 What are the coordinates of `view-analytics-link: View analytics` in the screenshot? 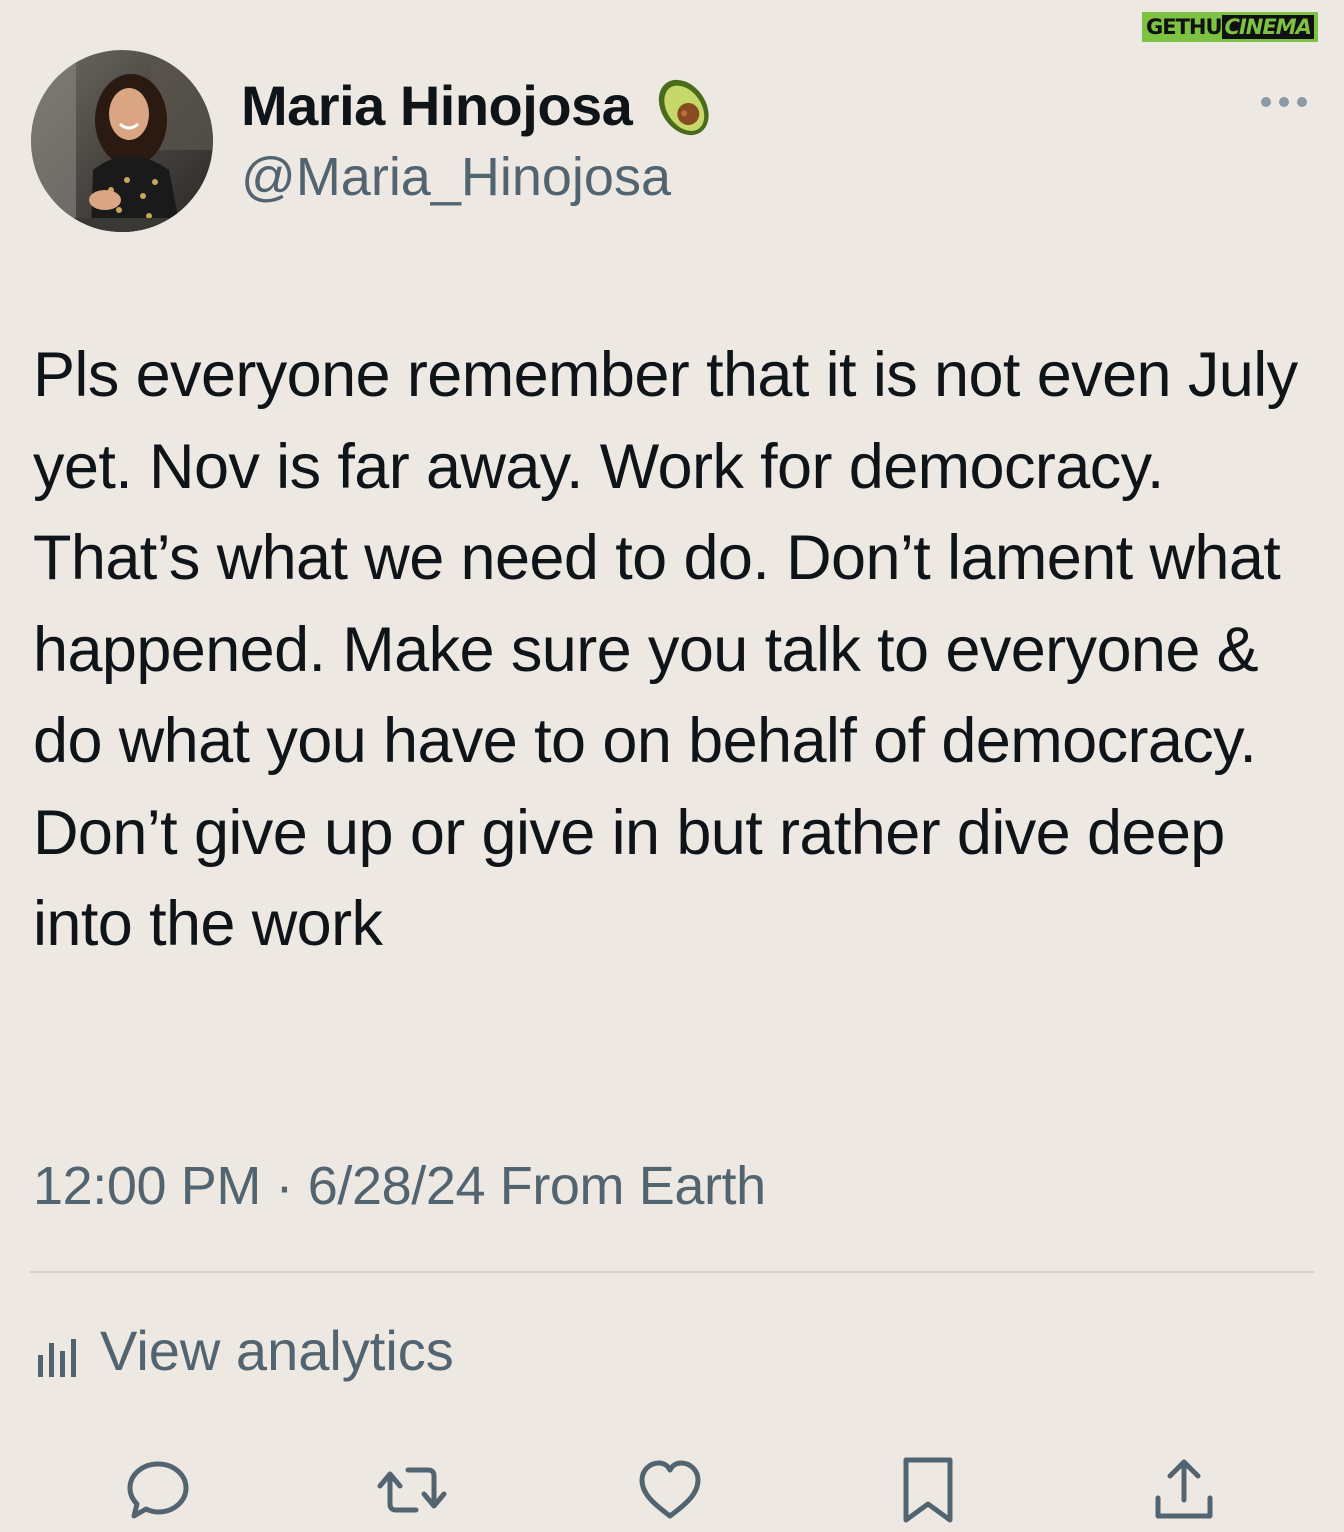 It's located at (245, 1350).